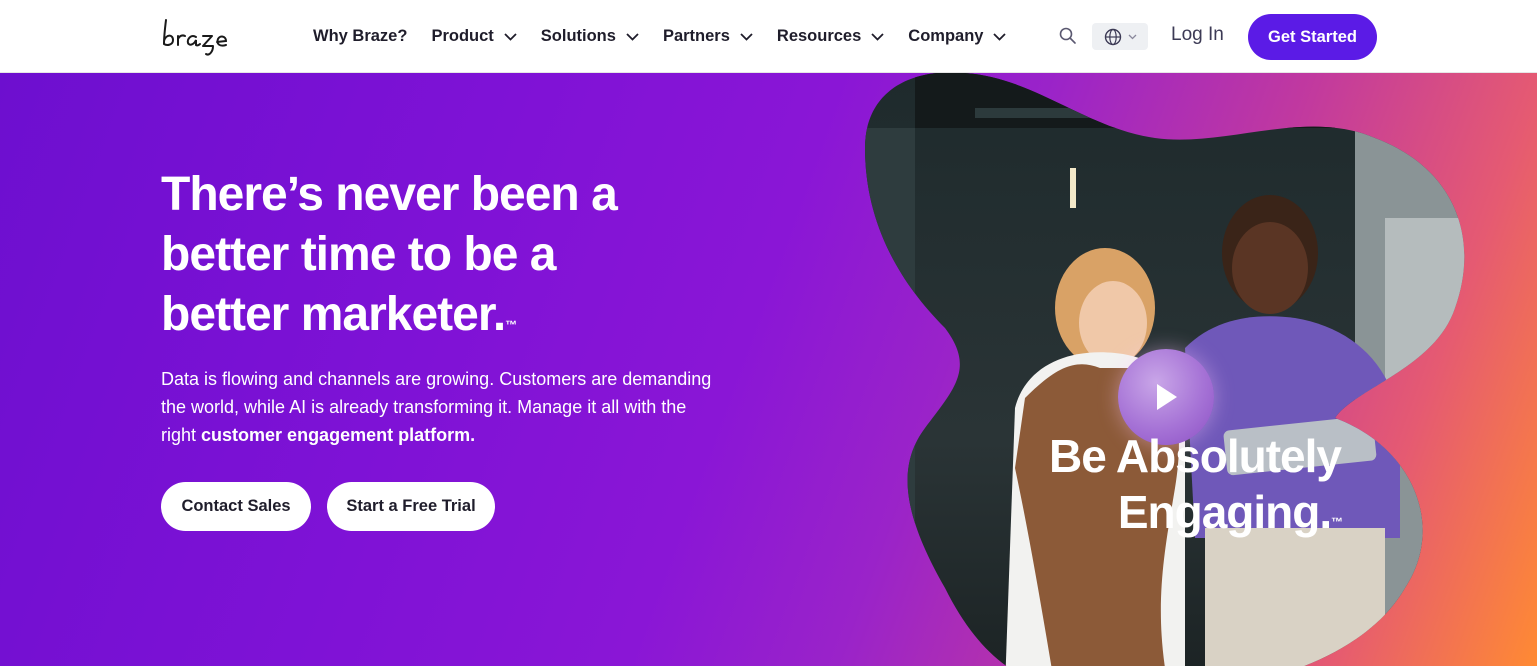  What do you see at coordinates (1312, 37) in the screenshot?
I see `get-started-button: Get Started` at bounding box center [1312, 37].